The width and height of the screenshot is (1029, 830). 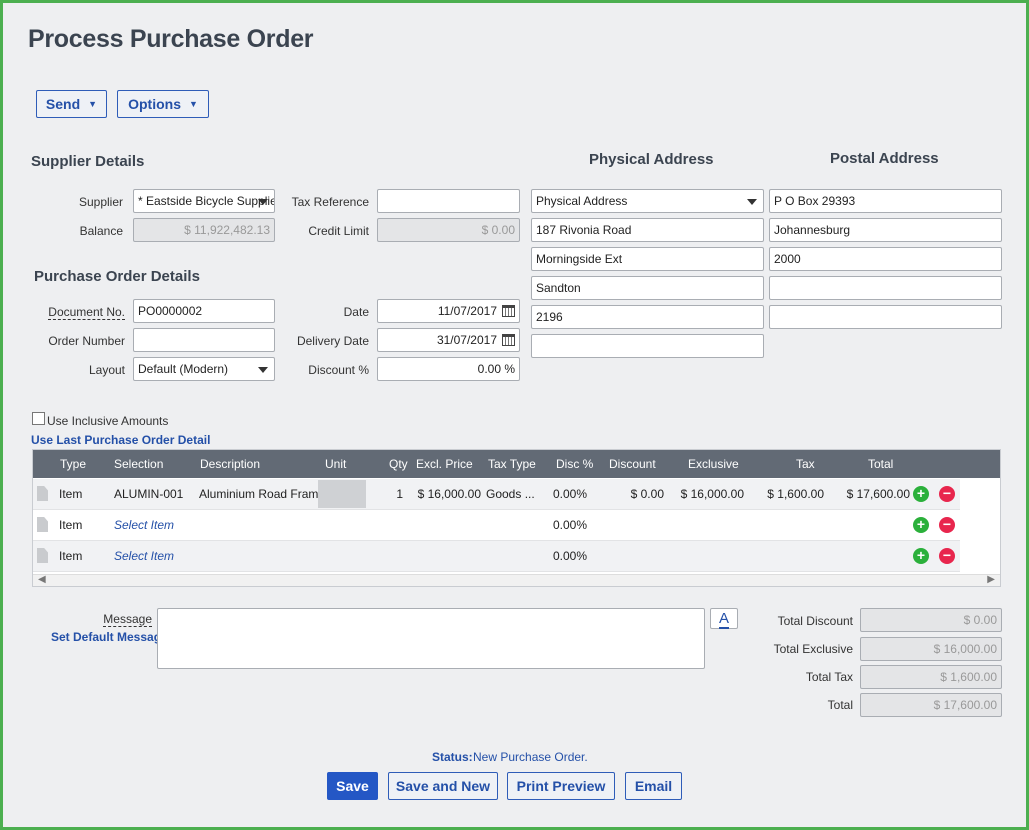 I want to click on cell-tax: $ 1,600.00, so click(x=788, y=494).